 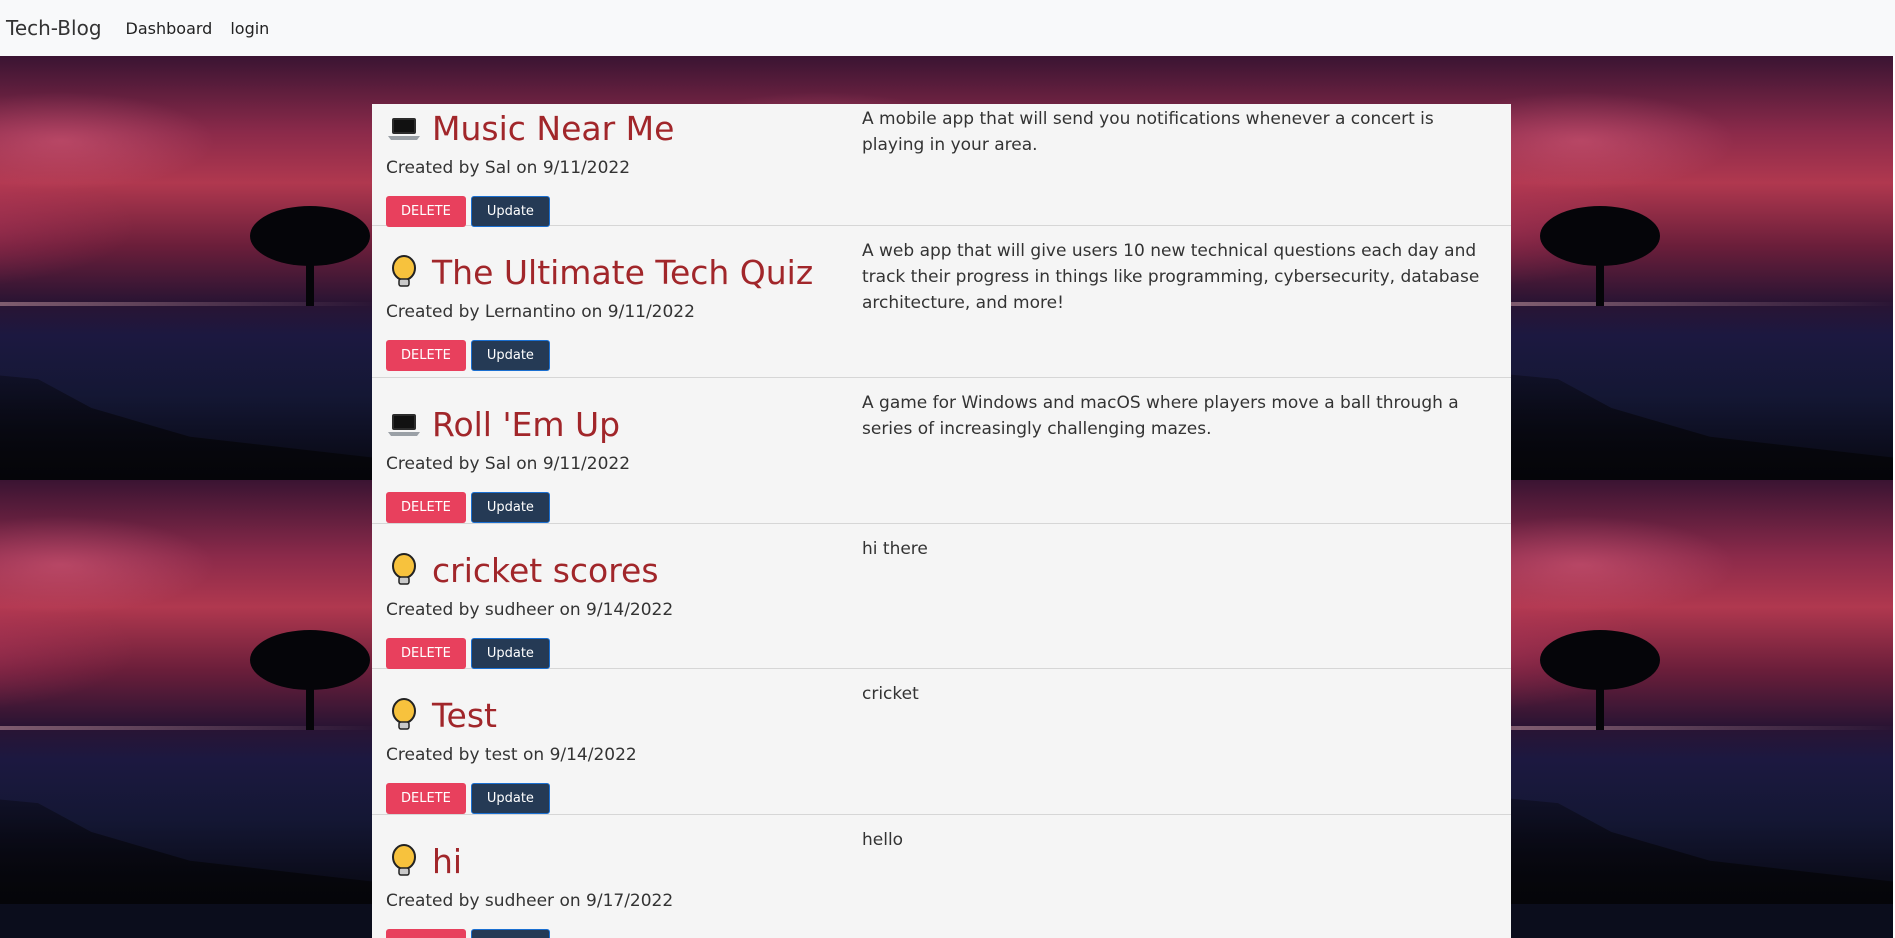 I want to click on post-description: cricket, so click(x=890, y=694).